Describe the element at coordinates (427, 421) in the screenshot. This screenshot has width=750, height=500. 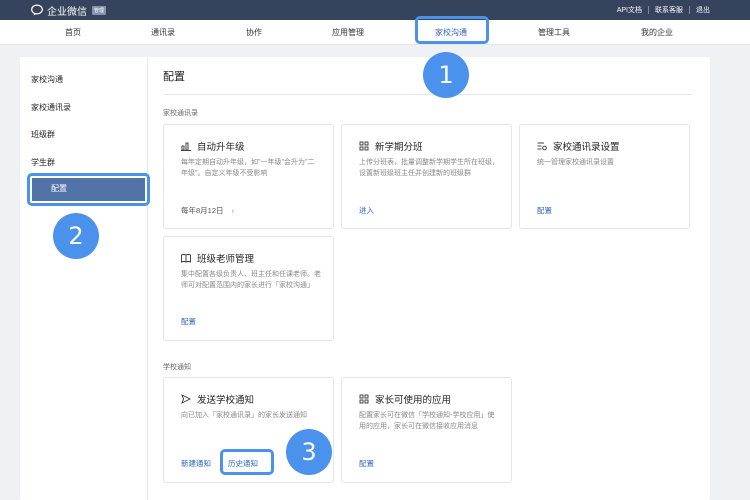
I see `card-description: 配置家长可在微信「学校通知-学校应用」使用的应用，家长可在微信接收应用消息` at that location.